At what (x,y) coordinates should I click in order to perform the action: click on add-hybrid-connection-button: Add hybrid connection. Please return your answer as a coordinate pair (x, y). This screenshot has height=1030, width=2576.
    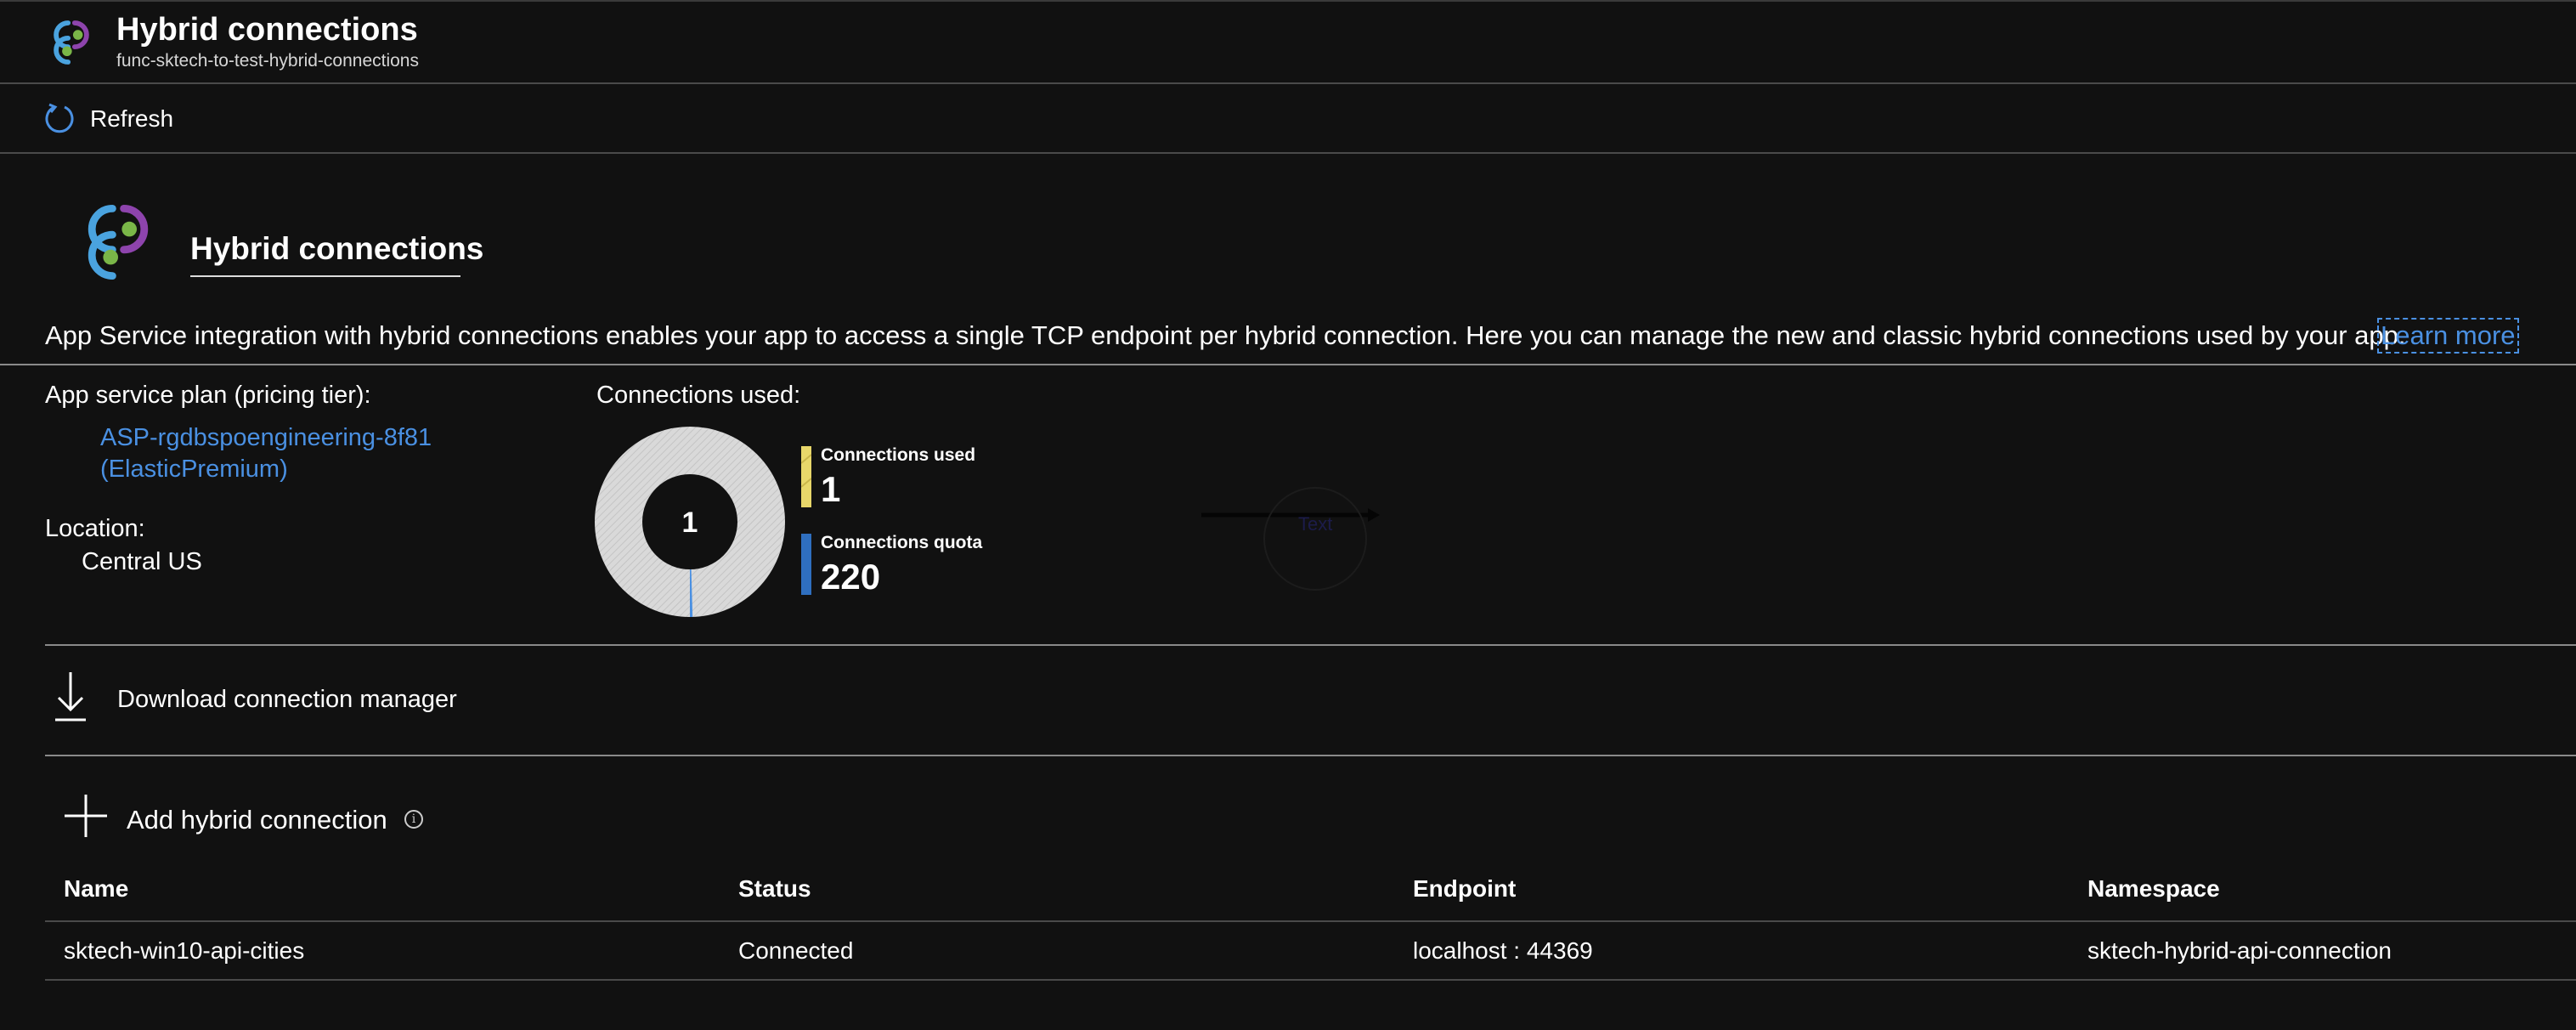
    Looking at the image, I should click on (248, 818).